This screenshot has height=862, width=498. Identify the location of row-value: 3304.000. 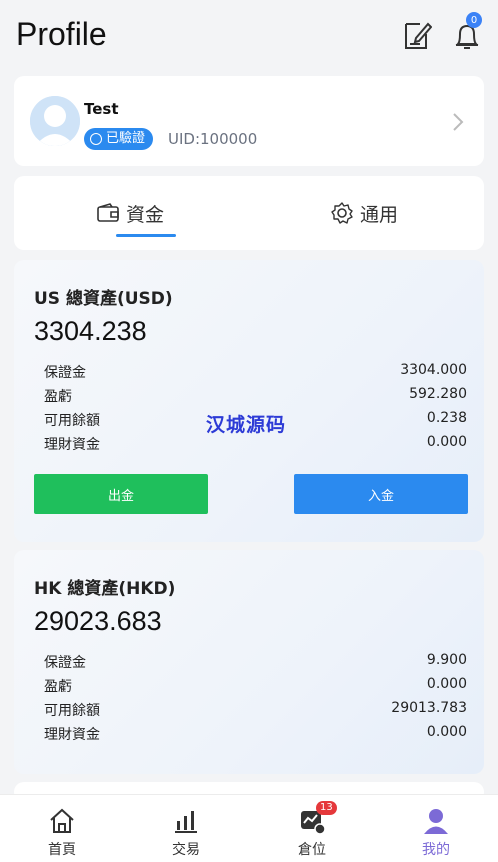
(433, 370).